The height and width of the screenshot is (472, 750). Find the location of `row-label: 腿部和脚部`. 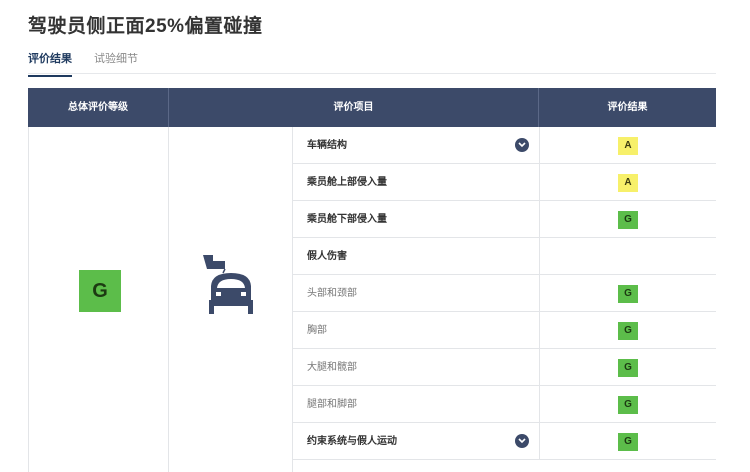

row-label: 腿部和脚部 is located at coordinates (332, 404).